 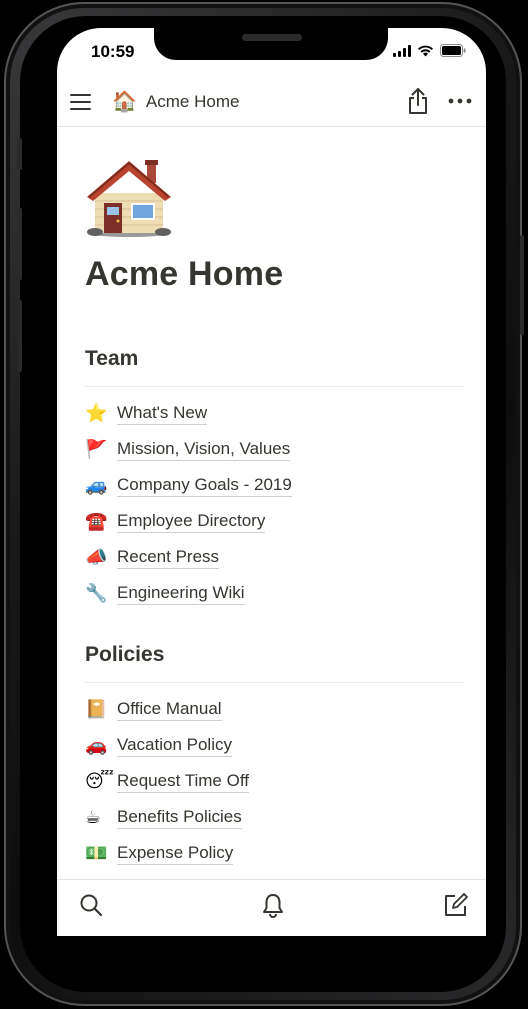 I want to click on status-icons, so click(x=429, y=50).